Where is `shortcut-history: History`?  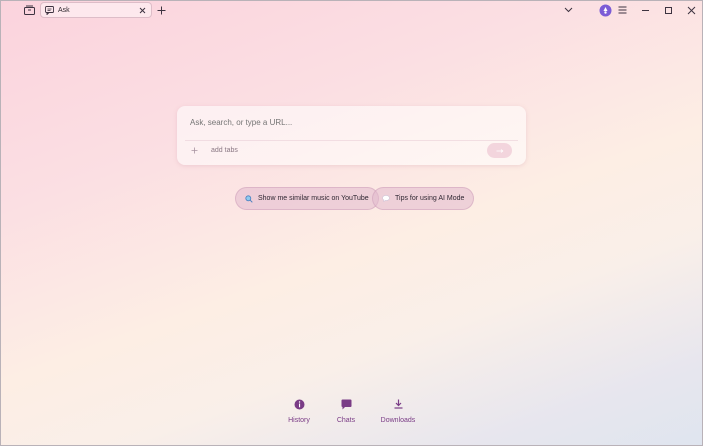 shortcut-history: History is located at coordinates (299, 410).